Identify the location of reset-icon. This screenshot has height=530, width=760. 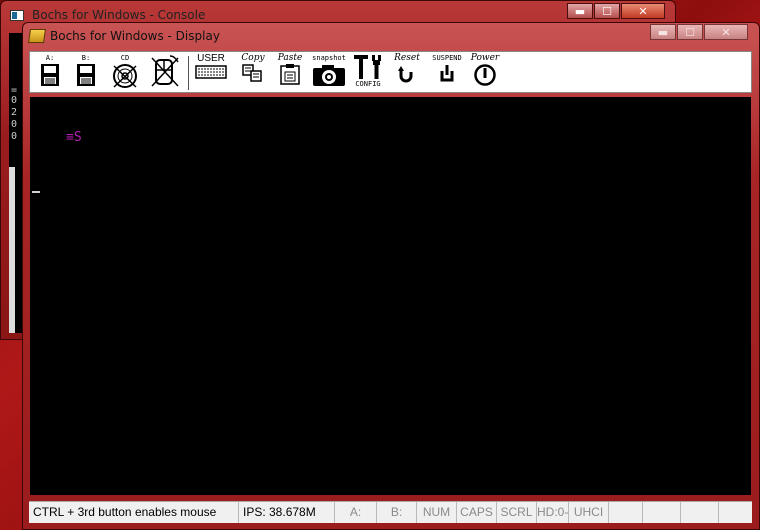
(405, 74).